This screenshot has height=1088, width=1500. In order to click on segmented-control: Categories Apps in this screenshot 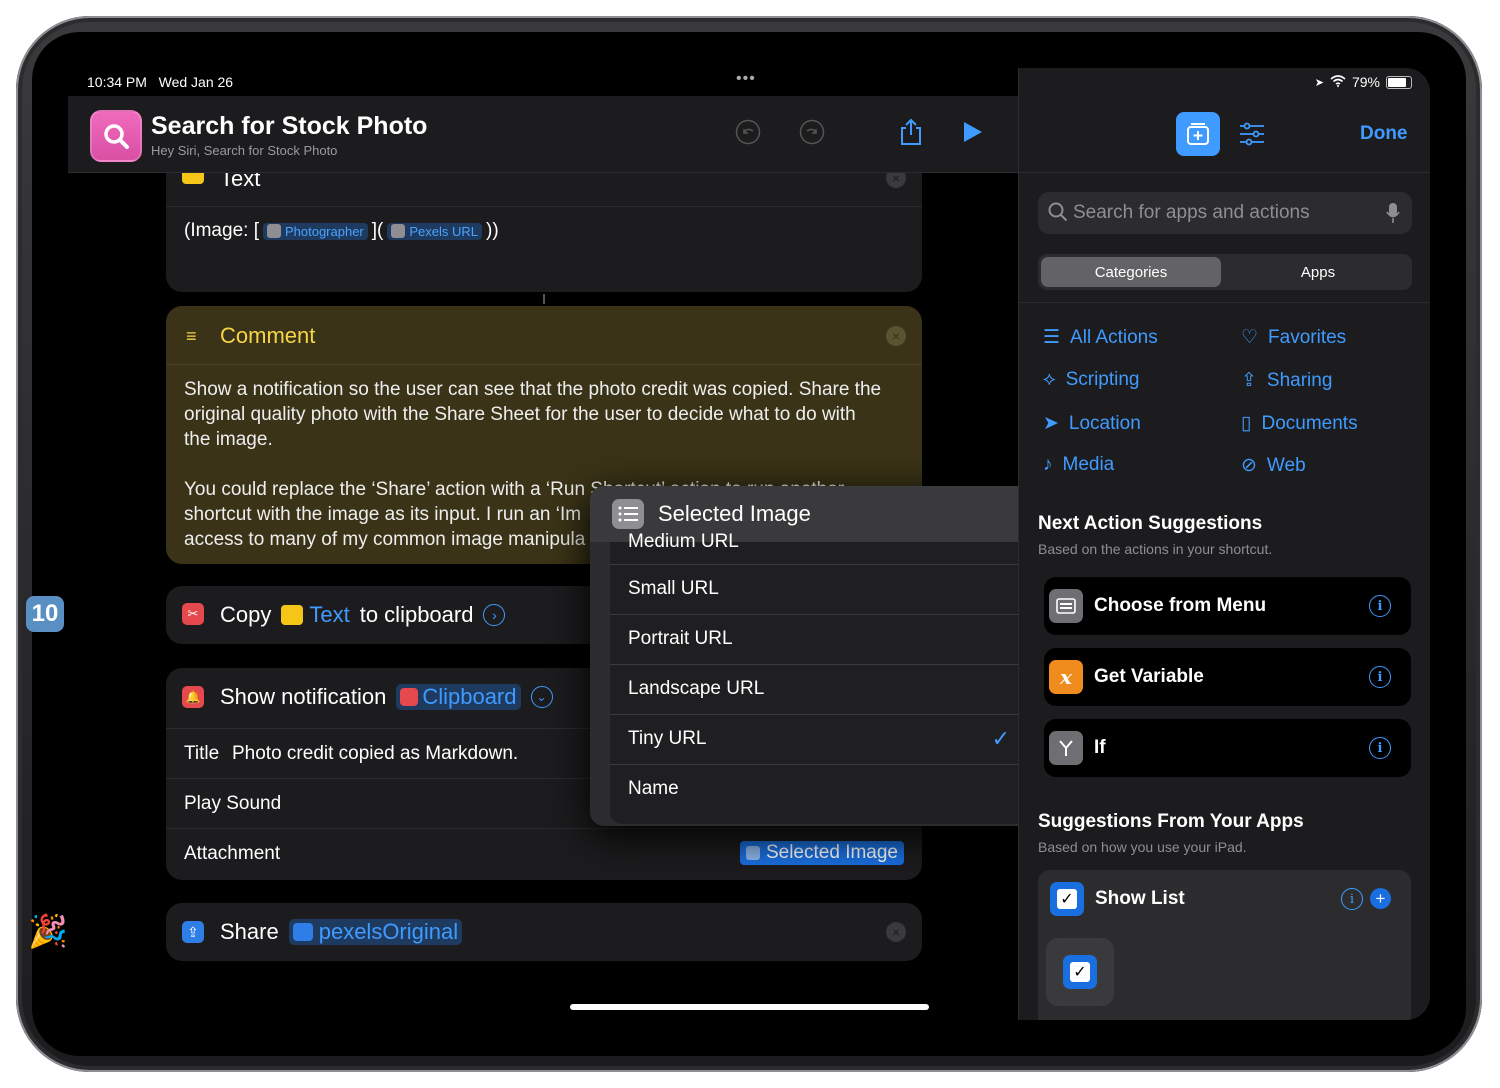, I will do `click(1225, 272)`.